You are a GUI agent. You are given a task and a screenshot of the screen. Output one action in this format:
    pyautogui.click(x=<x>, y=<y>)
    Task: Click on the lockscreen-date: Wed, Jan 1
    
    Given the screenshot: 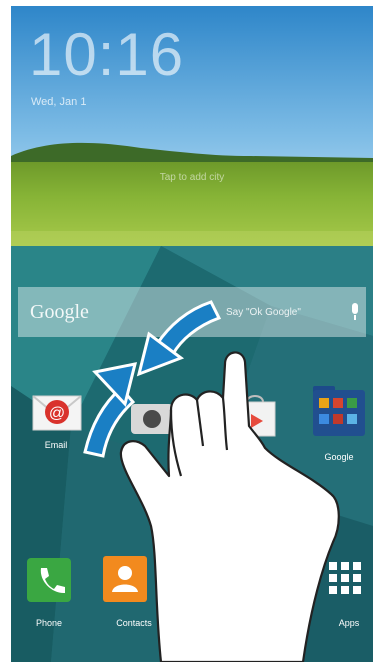 What is the action you would take?
    pyautogui.click(x=59, y=102)
    